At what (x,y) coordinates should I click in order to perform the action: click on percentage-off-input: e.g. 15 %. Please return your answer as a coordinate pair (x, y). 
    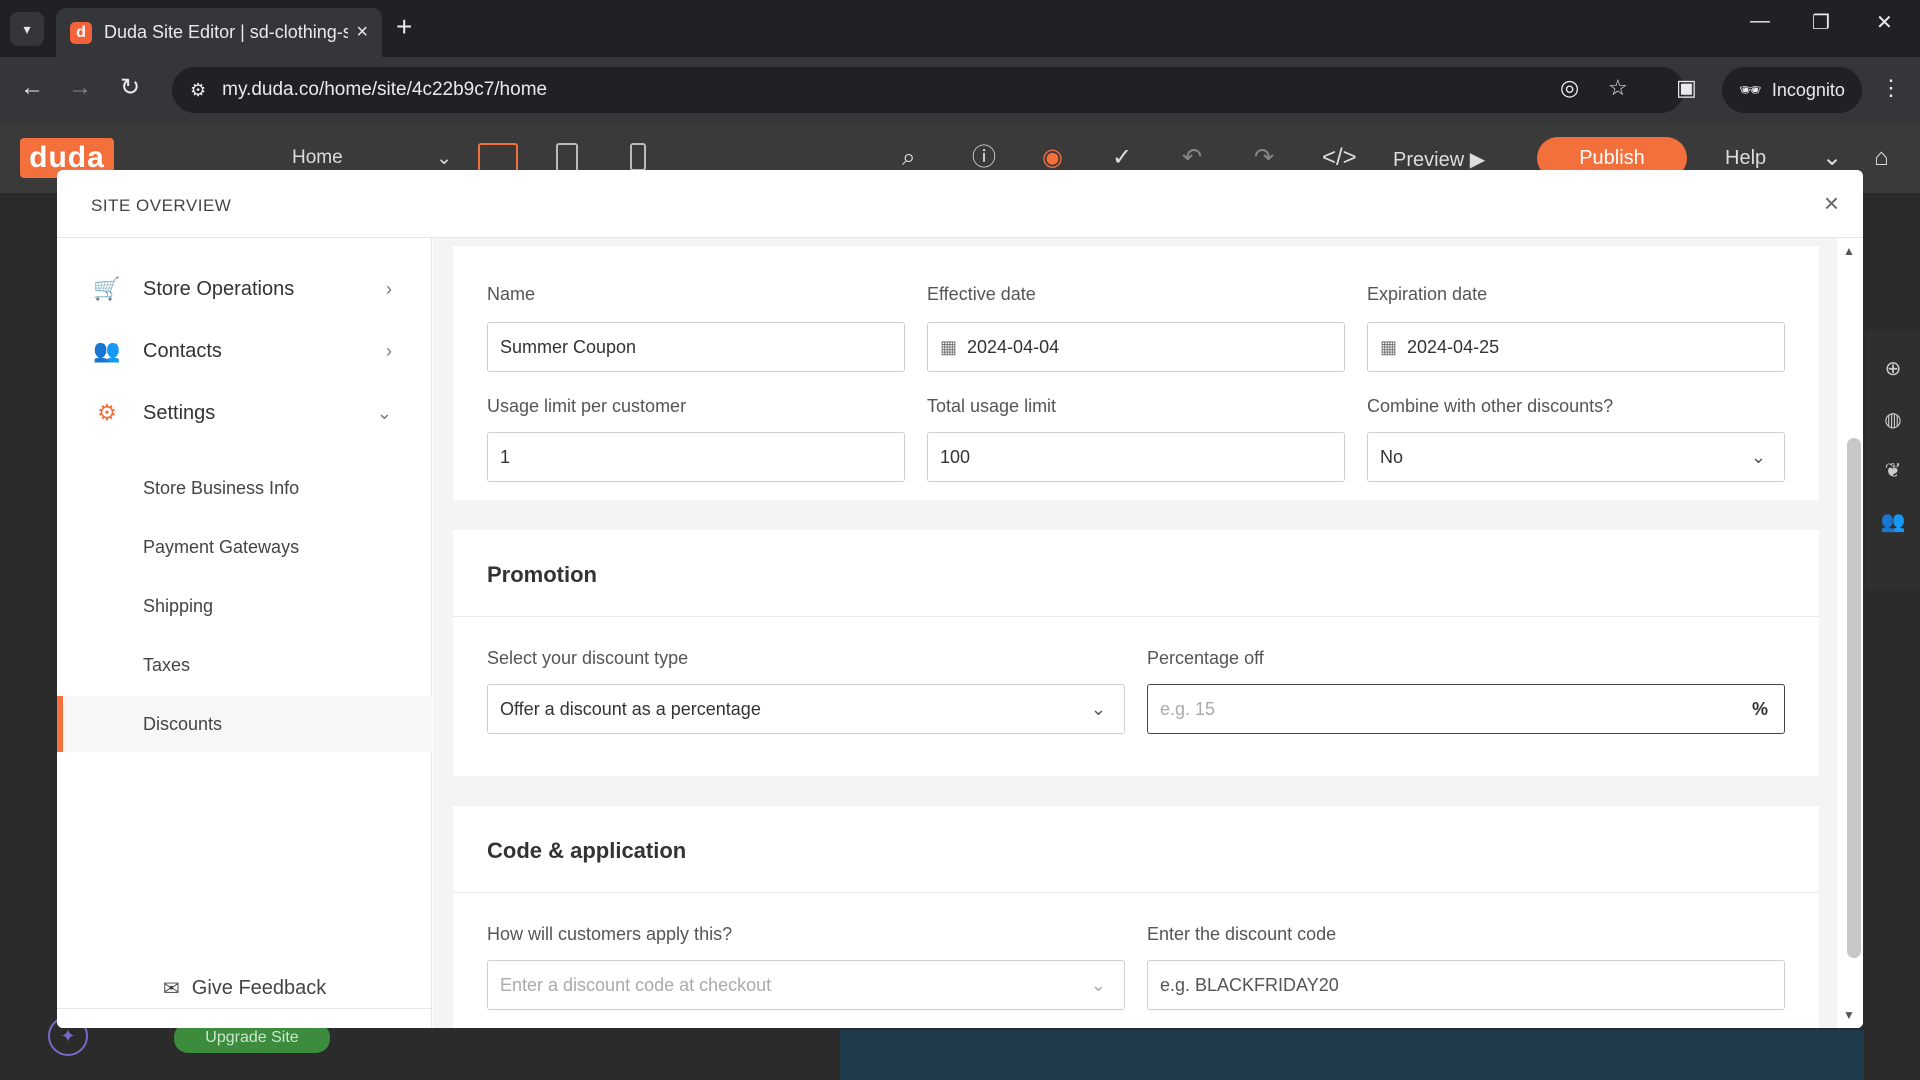
    Looking at the image, I should click on (1466, 709).